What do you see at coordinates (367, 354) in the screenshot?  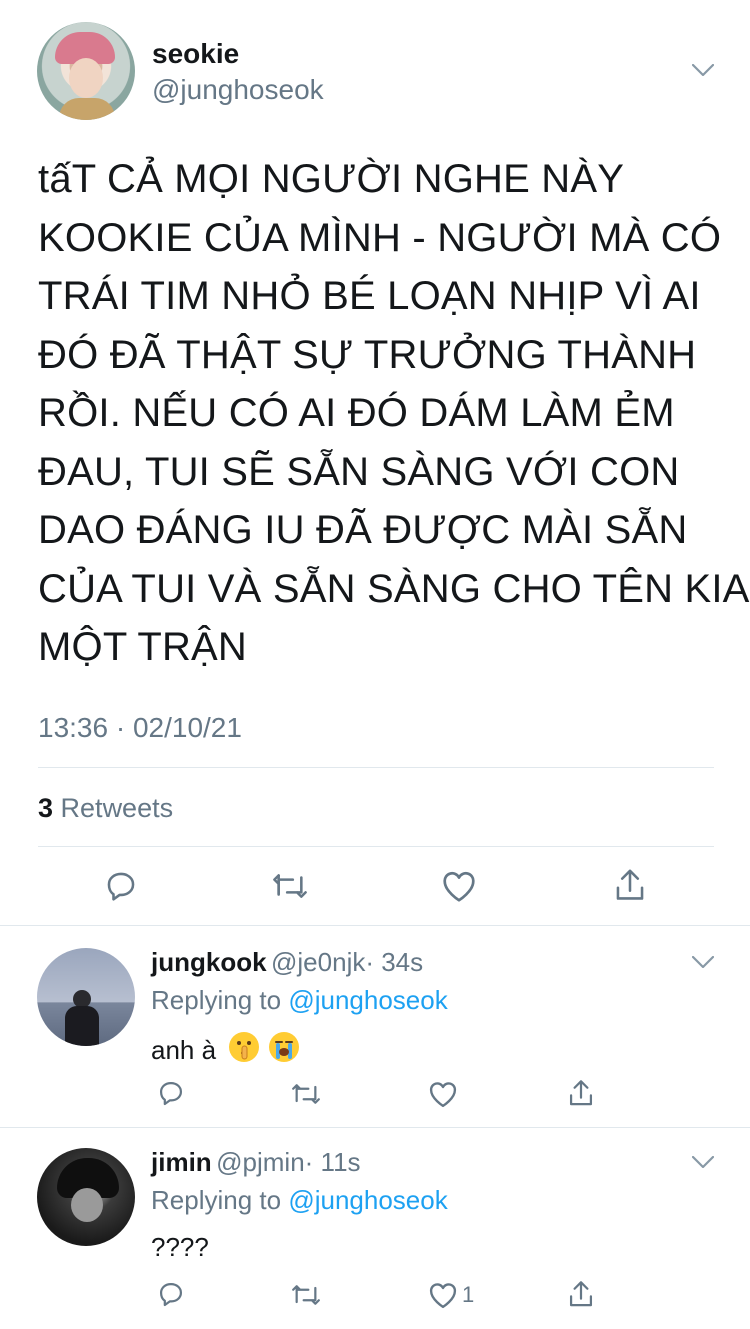 I see `tweet-line: ĐÓ ĐÃ THẬT SỰ TRƯỞNG THÀNH` at bounding box center [367, 354].